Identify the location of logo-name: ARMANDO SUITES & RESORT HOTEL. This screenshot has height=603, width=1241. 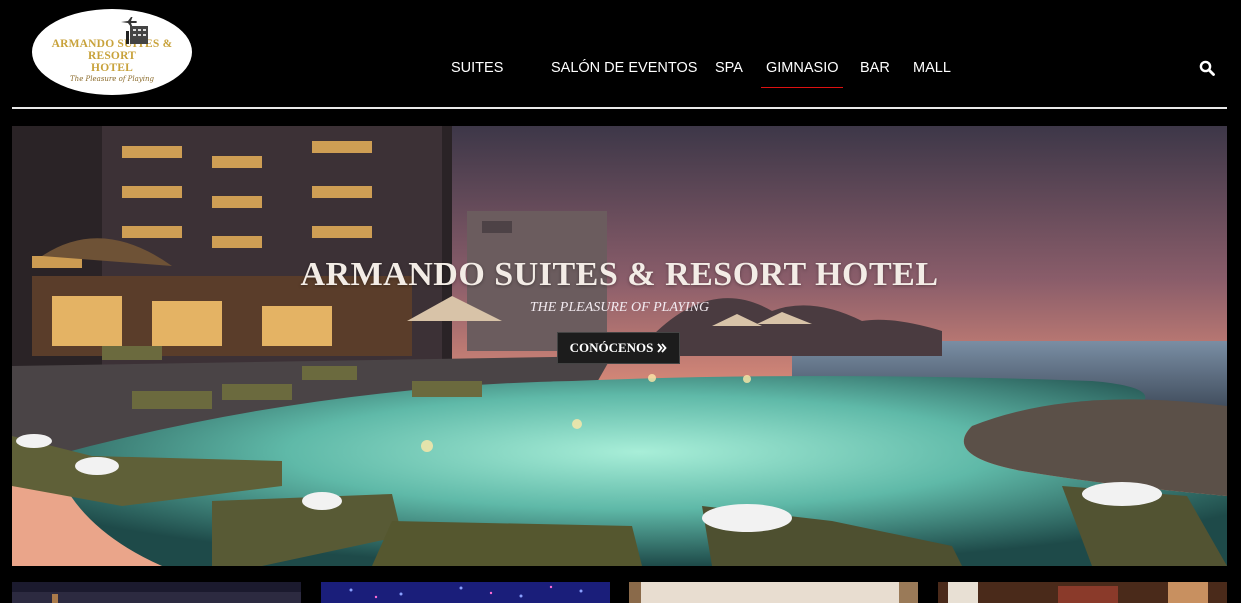
(112, 56).